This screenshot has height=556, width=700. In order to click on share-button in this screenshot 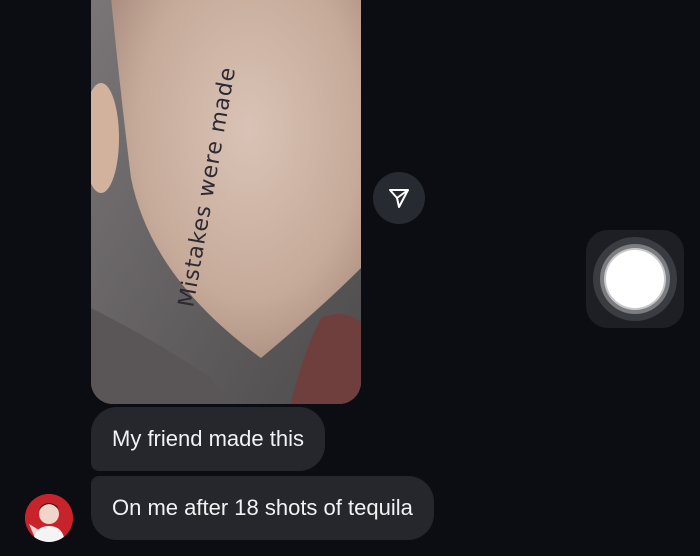, I will do `click(399, 198)`.